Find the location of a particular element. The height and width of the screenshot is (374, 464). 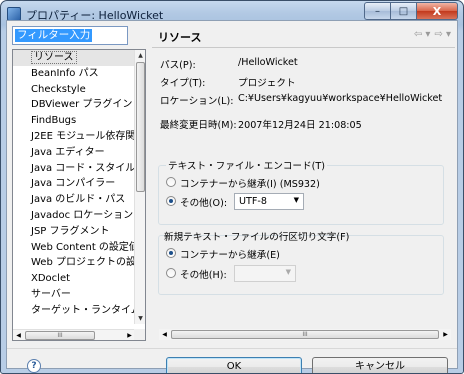

type-label: タイプ(T): is located at coordinates (183, 83).